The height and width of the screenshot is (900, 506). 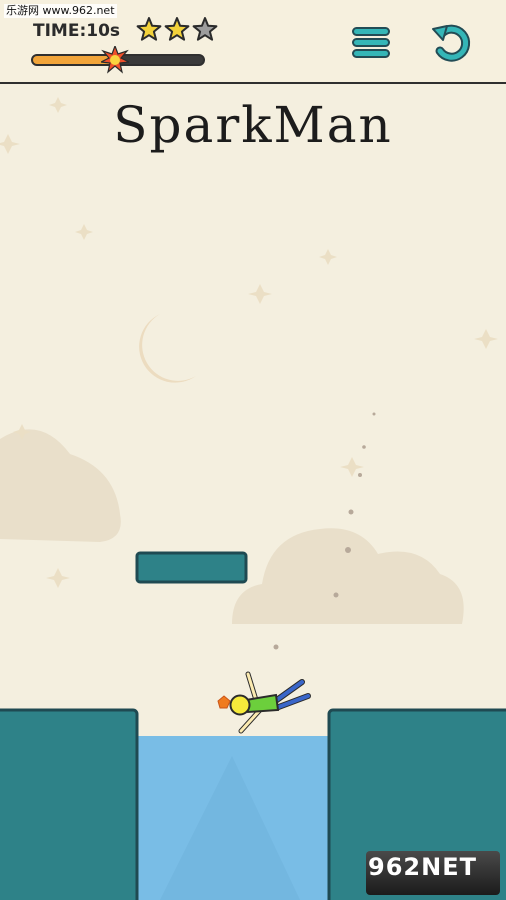 I want to click on site-badge-logo: 962NET, so click(x=433, y=873).